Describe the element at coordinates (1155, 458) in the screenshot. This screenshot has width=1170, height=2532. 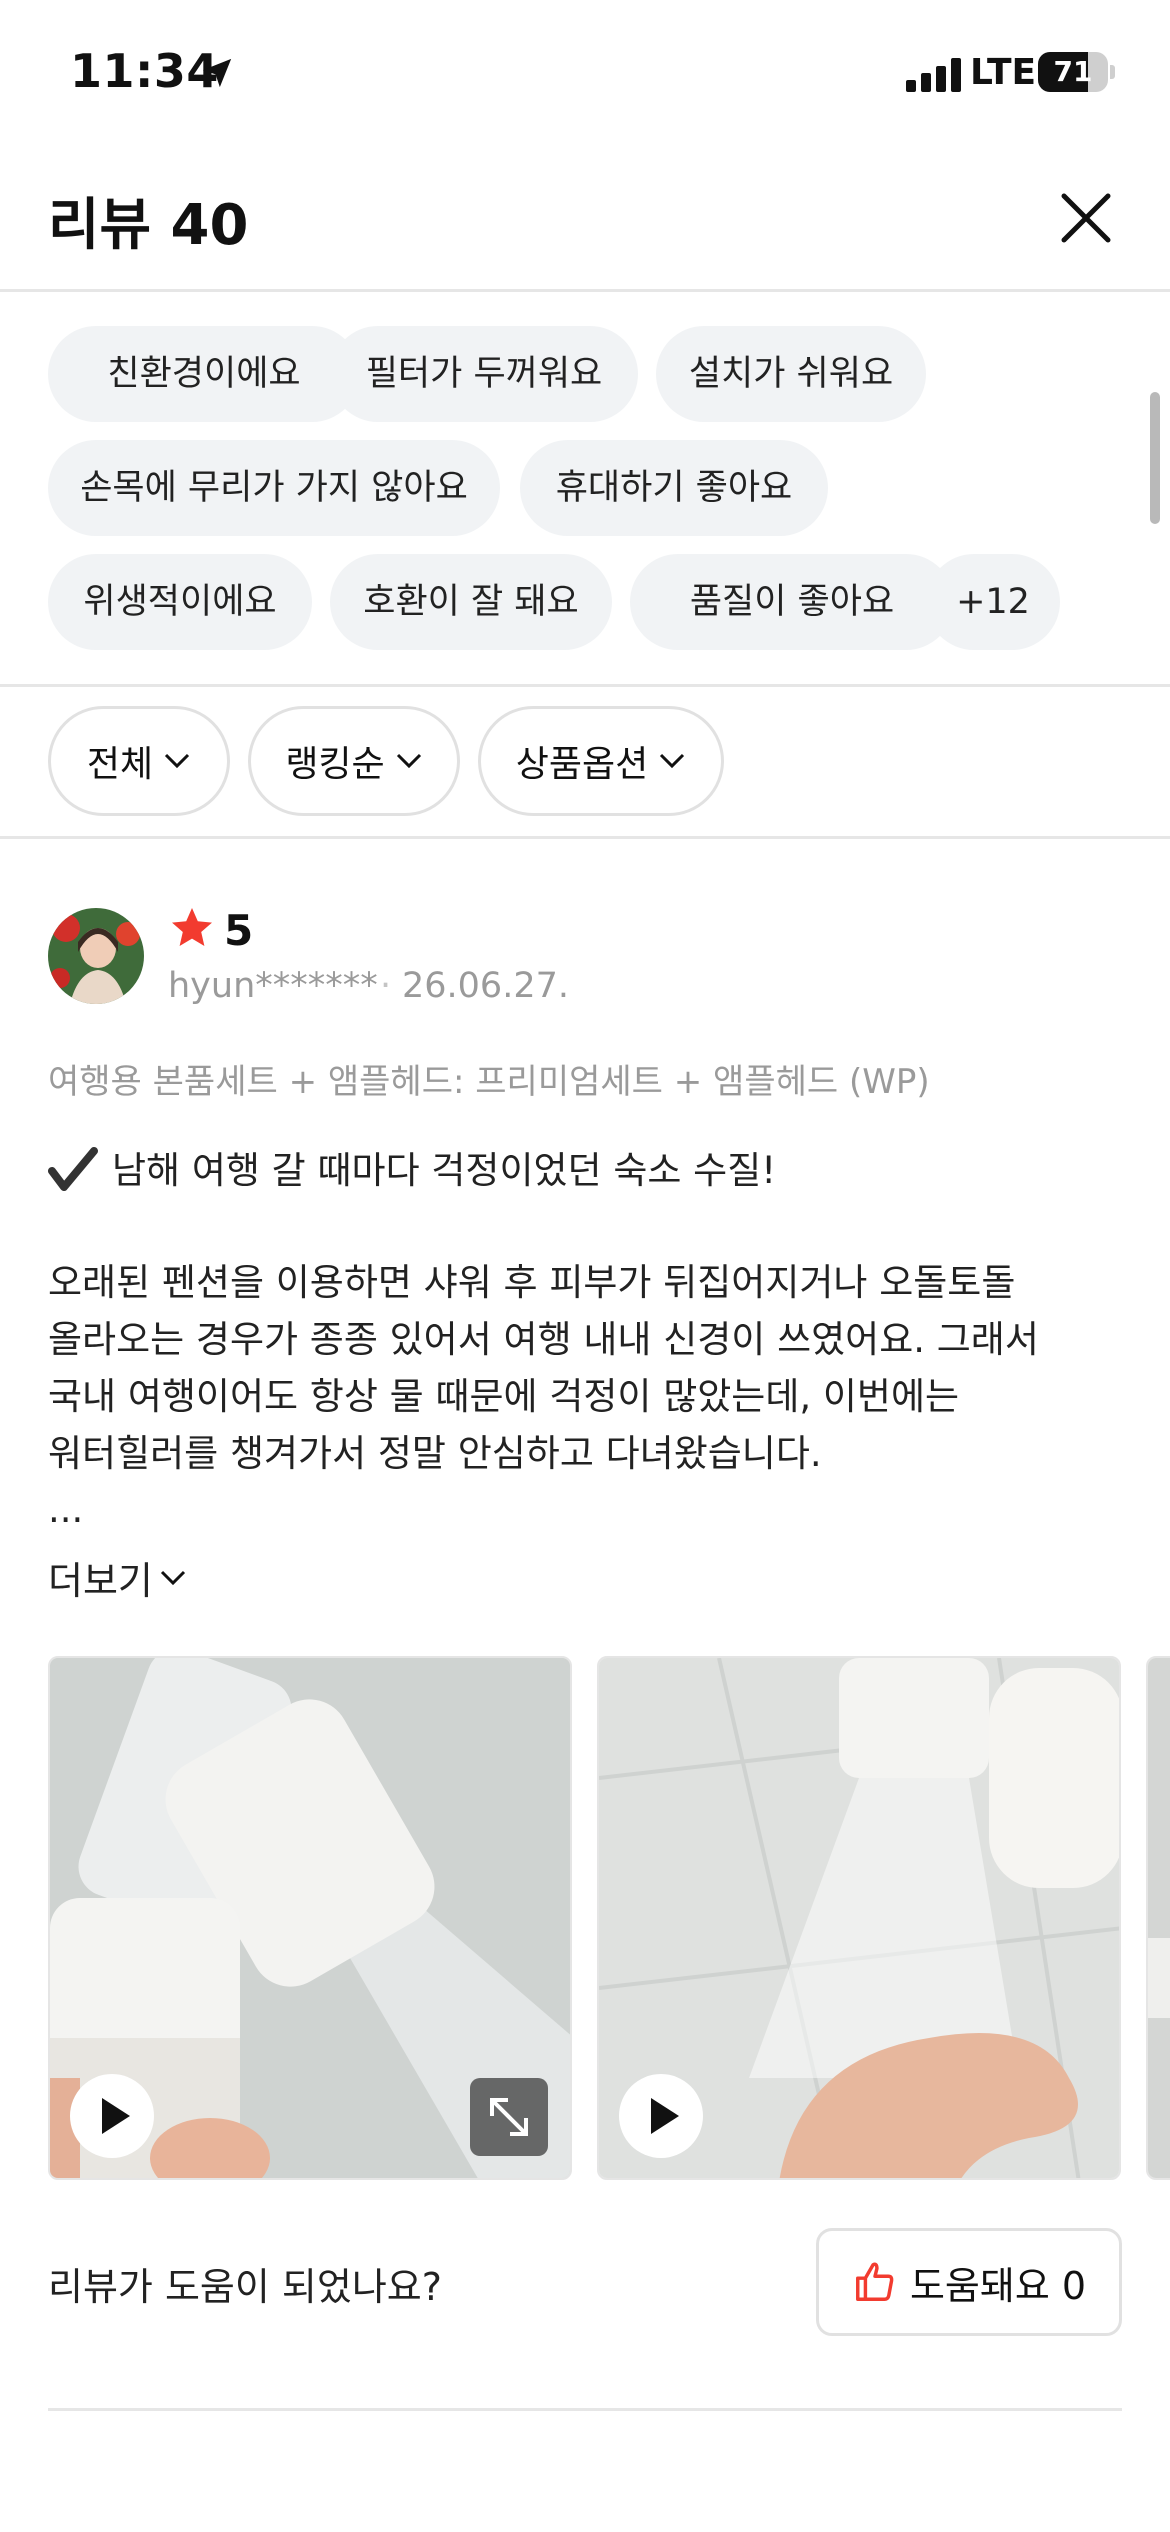
I see `scrollbar` at that location.